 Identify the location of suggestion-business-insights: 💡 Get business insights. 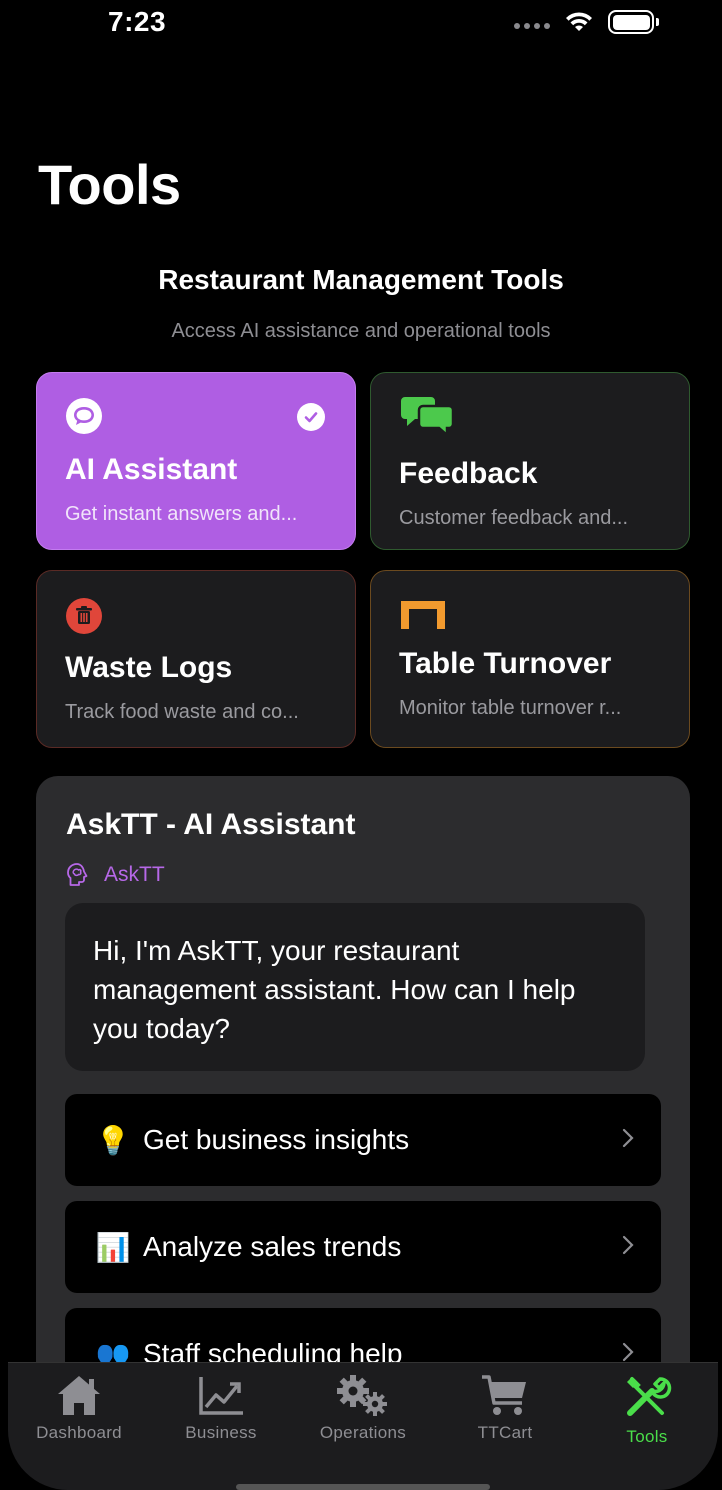
(363, 1140).